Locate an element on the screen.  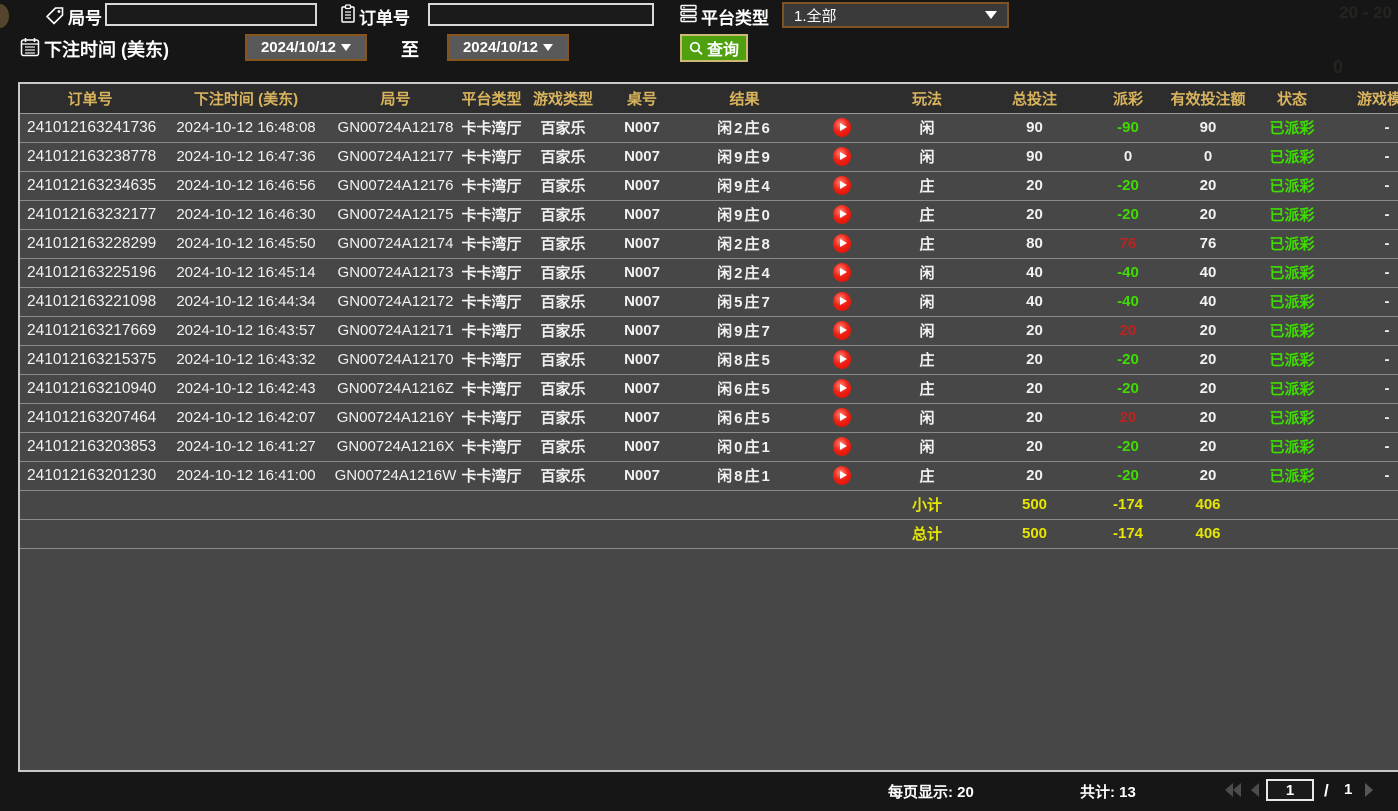
first-page-icon is located at coordinates (1233, 790).